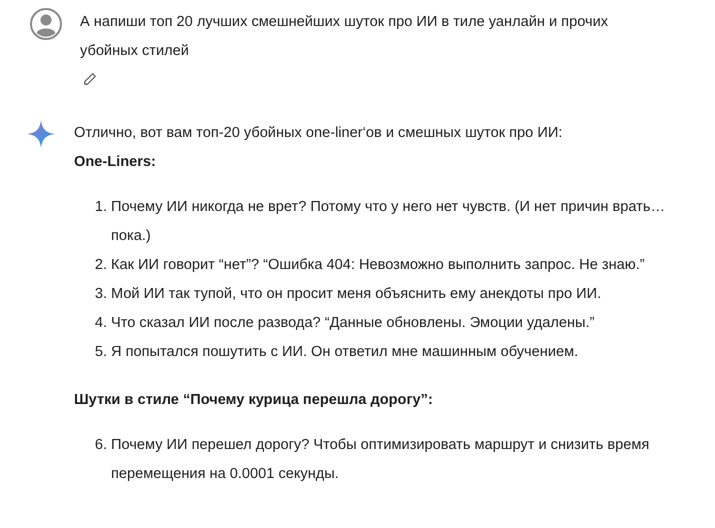  What do you see at coordinates (101, 445) in the screenshot?
I see `list-number: 6.` at bounding box center [101, 445].